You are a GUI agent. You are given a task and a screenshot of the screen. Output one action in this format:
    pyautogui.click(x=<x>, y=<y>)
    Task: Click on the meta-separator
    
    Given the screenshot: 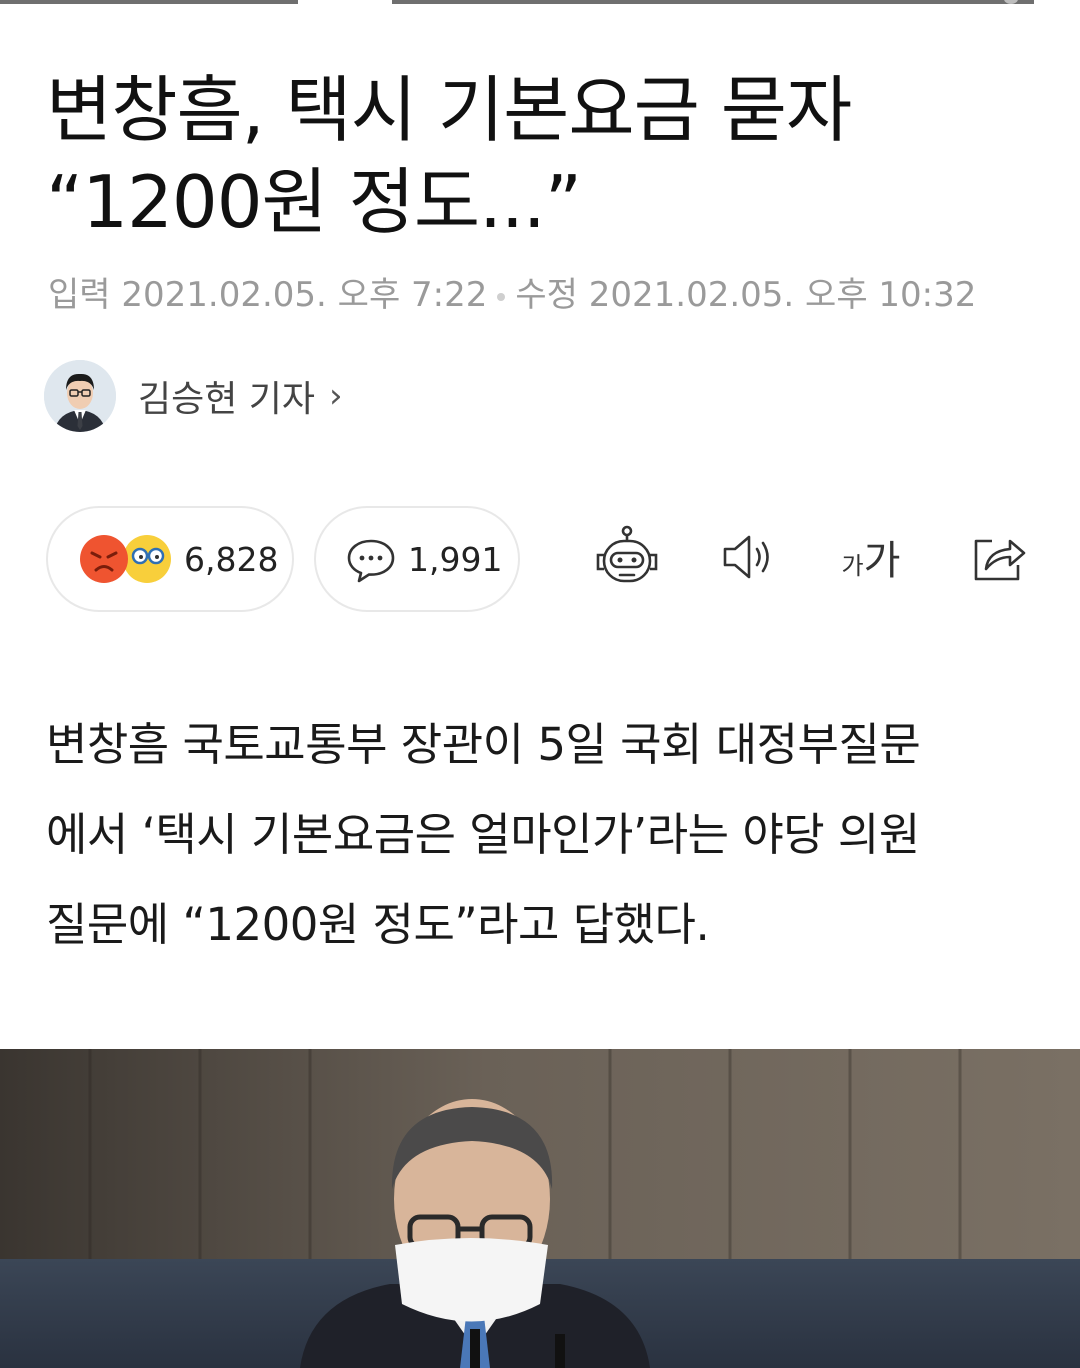 What is the action you would take?
    pyautogui.click(x=501, y=296)
    